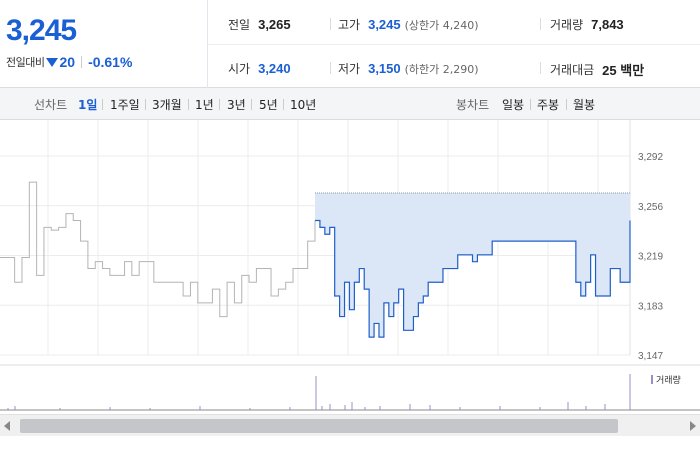  I want to click on stat-high: 고가 3,245 (상한가 4,240), so click(408, 24).